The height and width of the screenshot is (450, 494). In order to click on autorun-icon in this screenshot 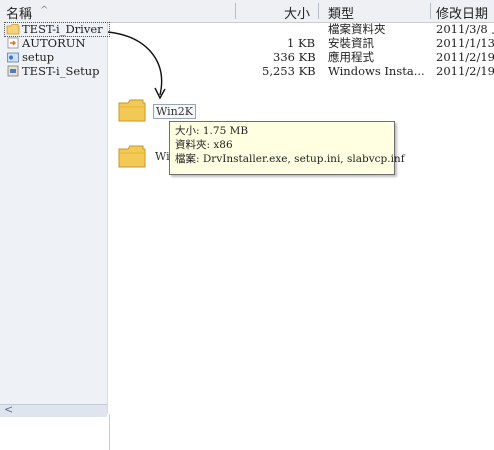, I will do `click(13, 43)`.